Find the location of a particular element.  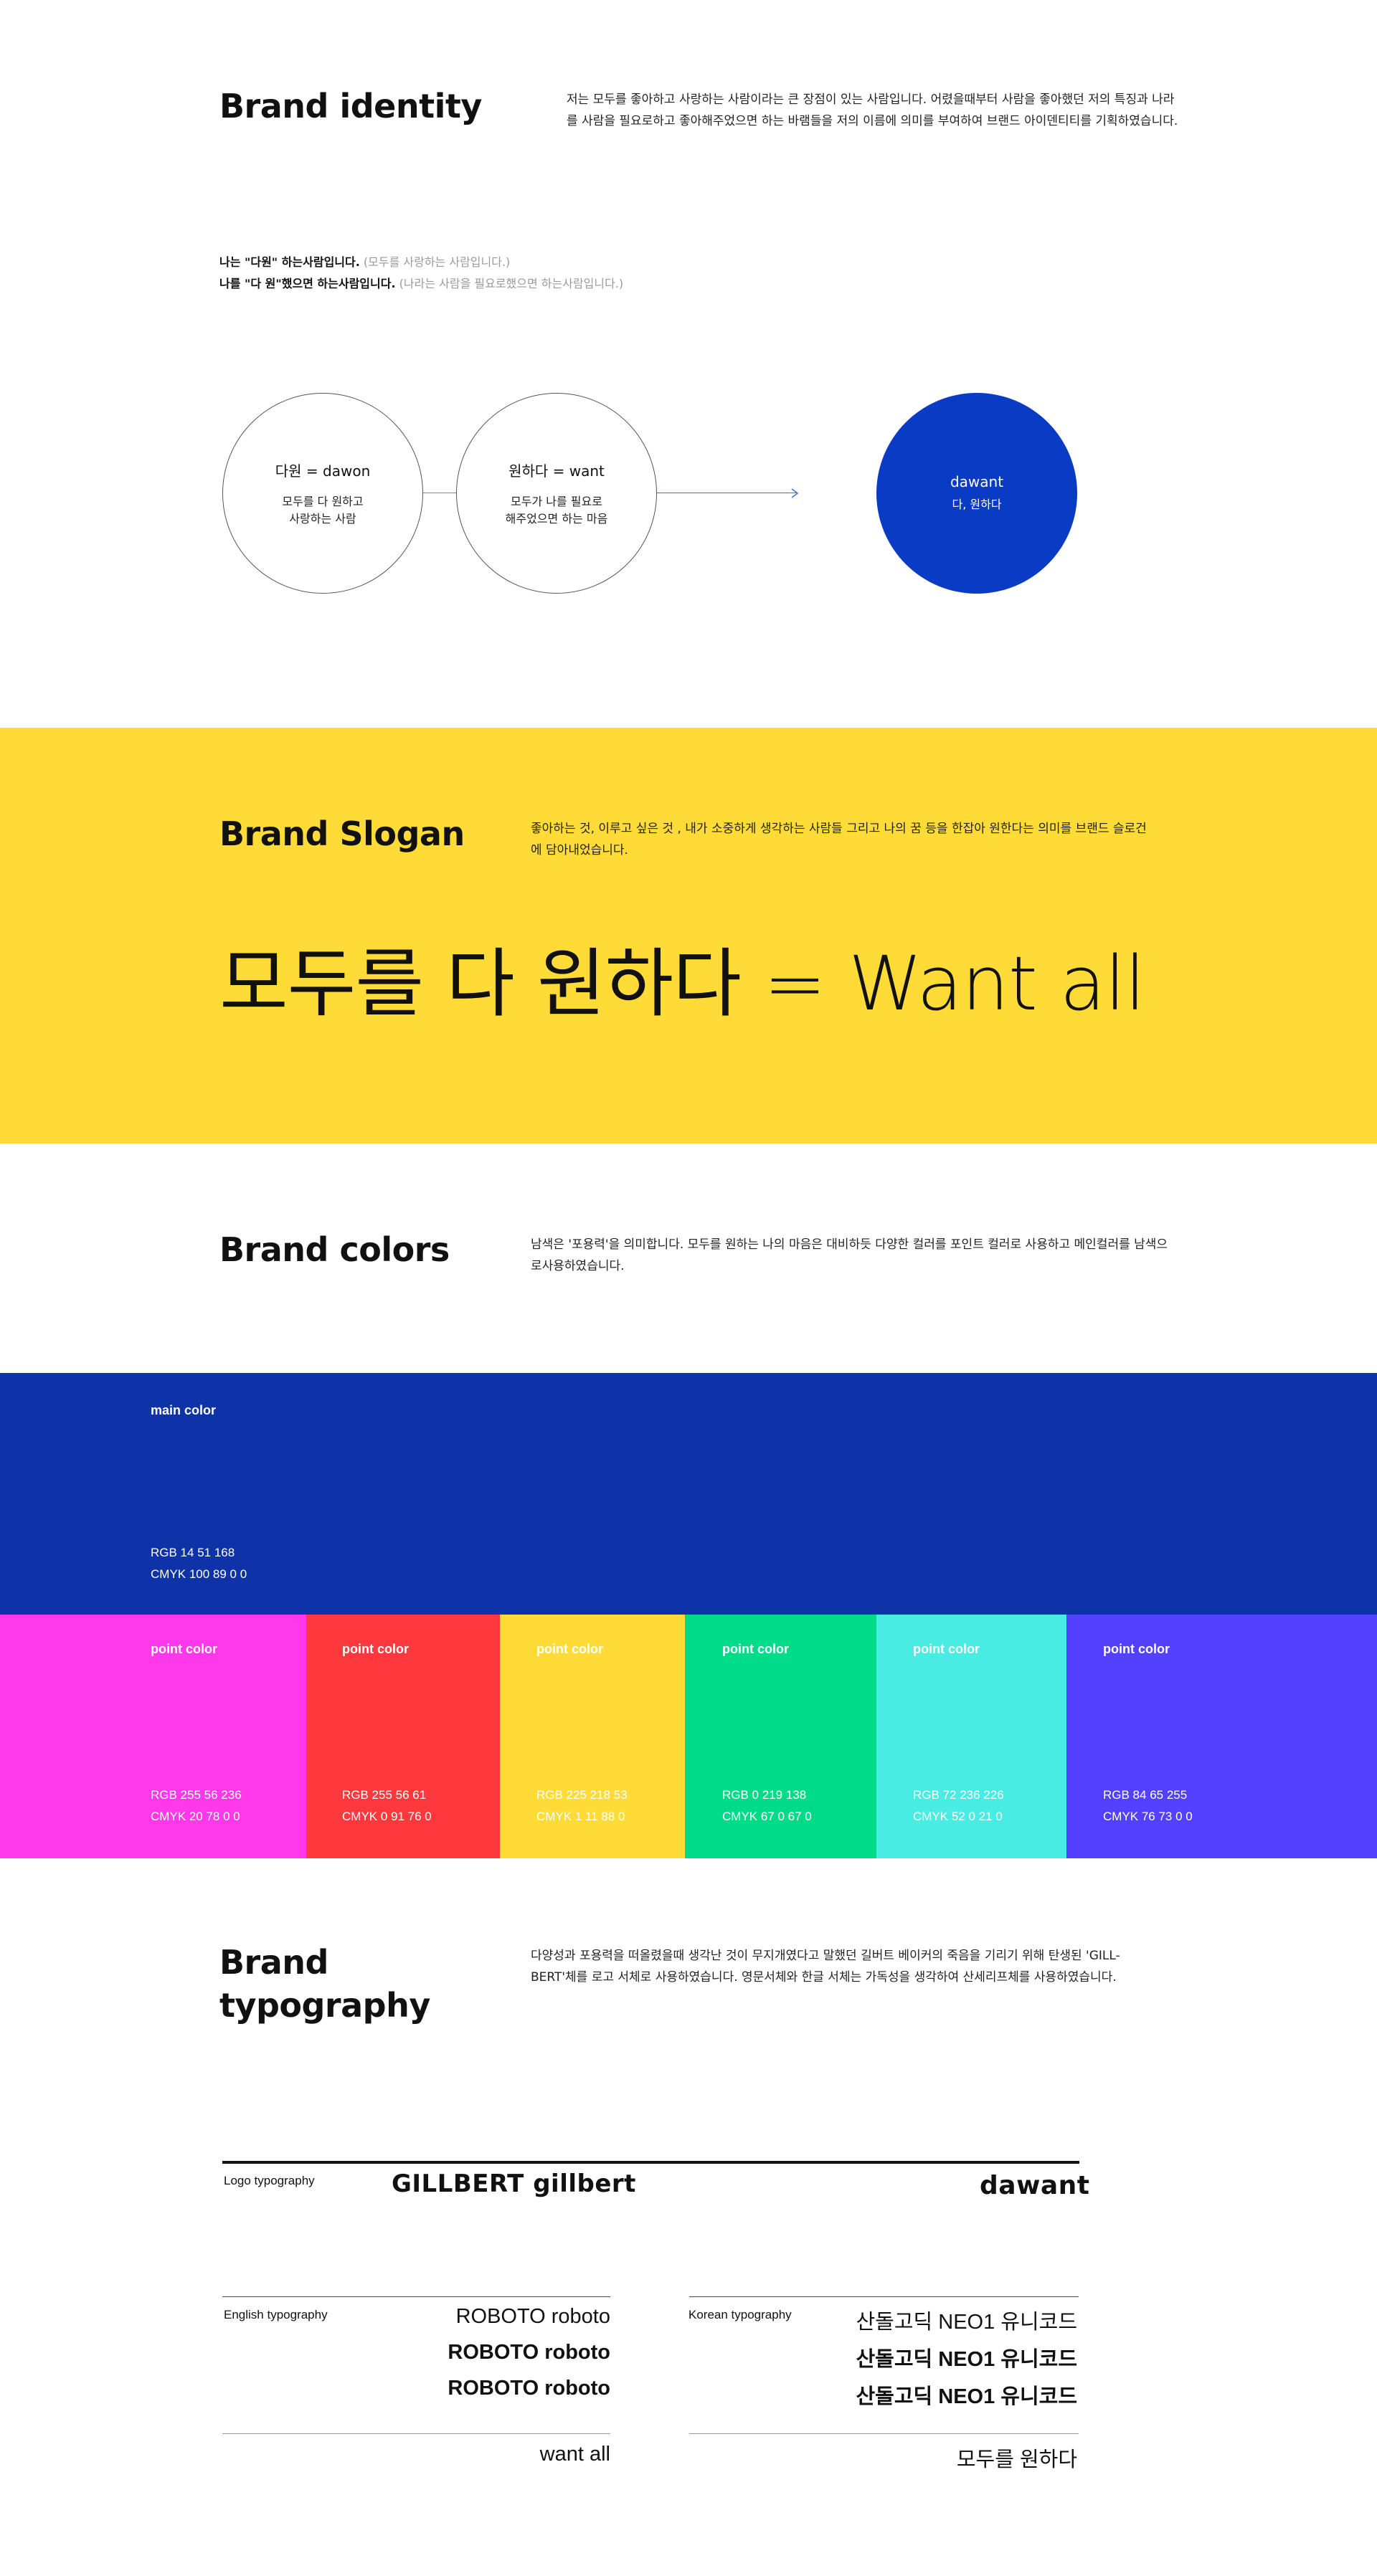

circle-title: 원하다 = want is located at coordinates (556, 471).